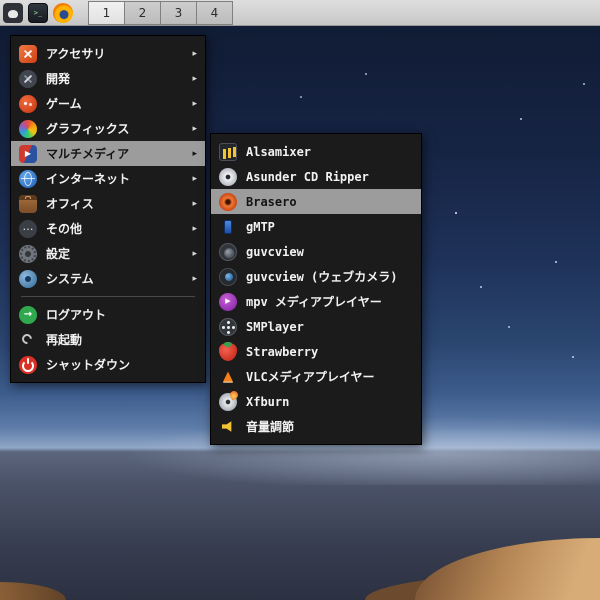 The width and height of the screenshot is (600, 600). Describe the element at coordinates (316, 226) in the screenshot. I see `submenu-item-gmtp: gMTP` at that location.